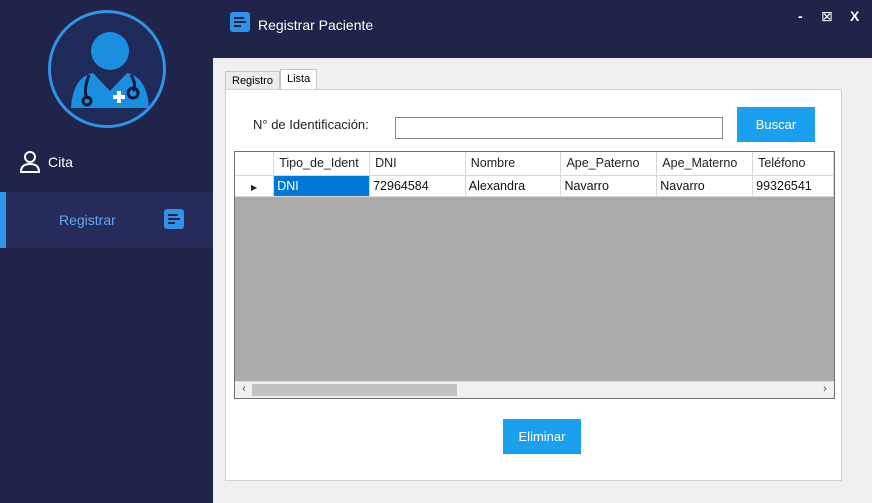  I want to click on row-header: ▶, so click(255, 186).